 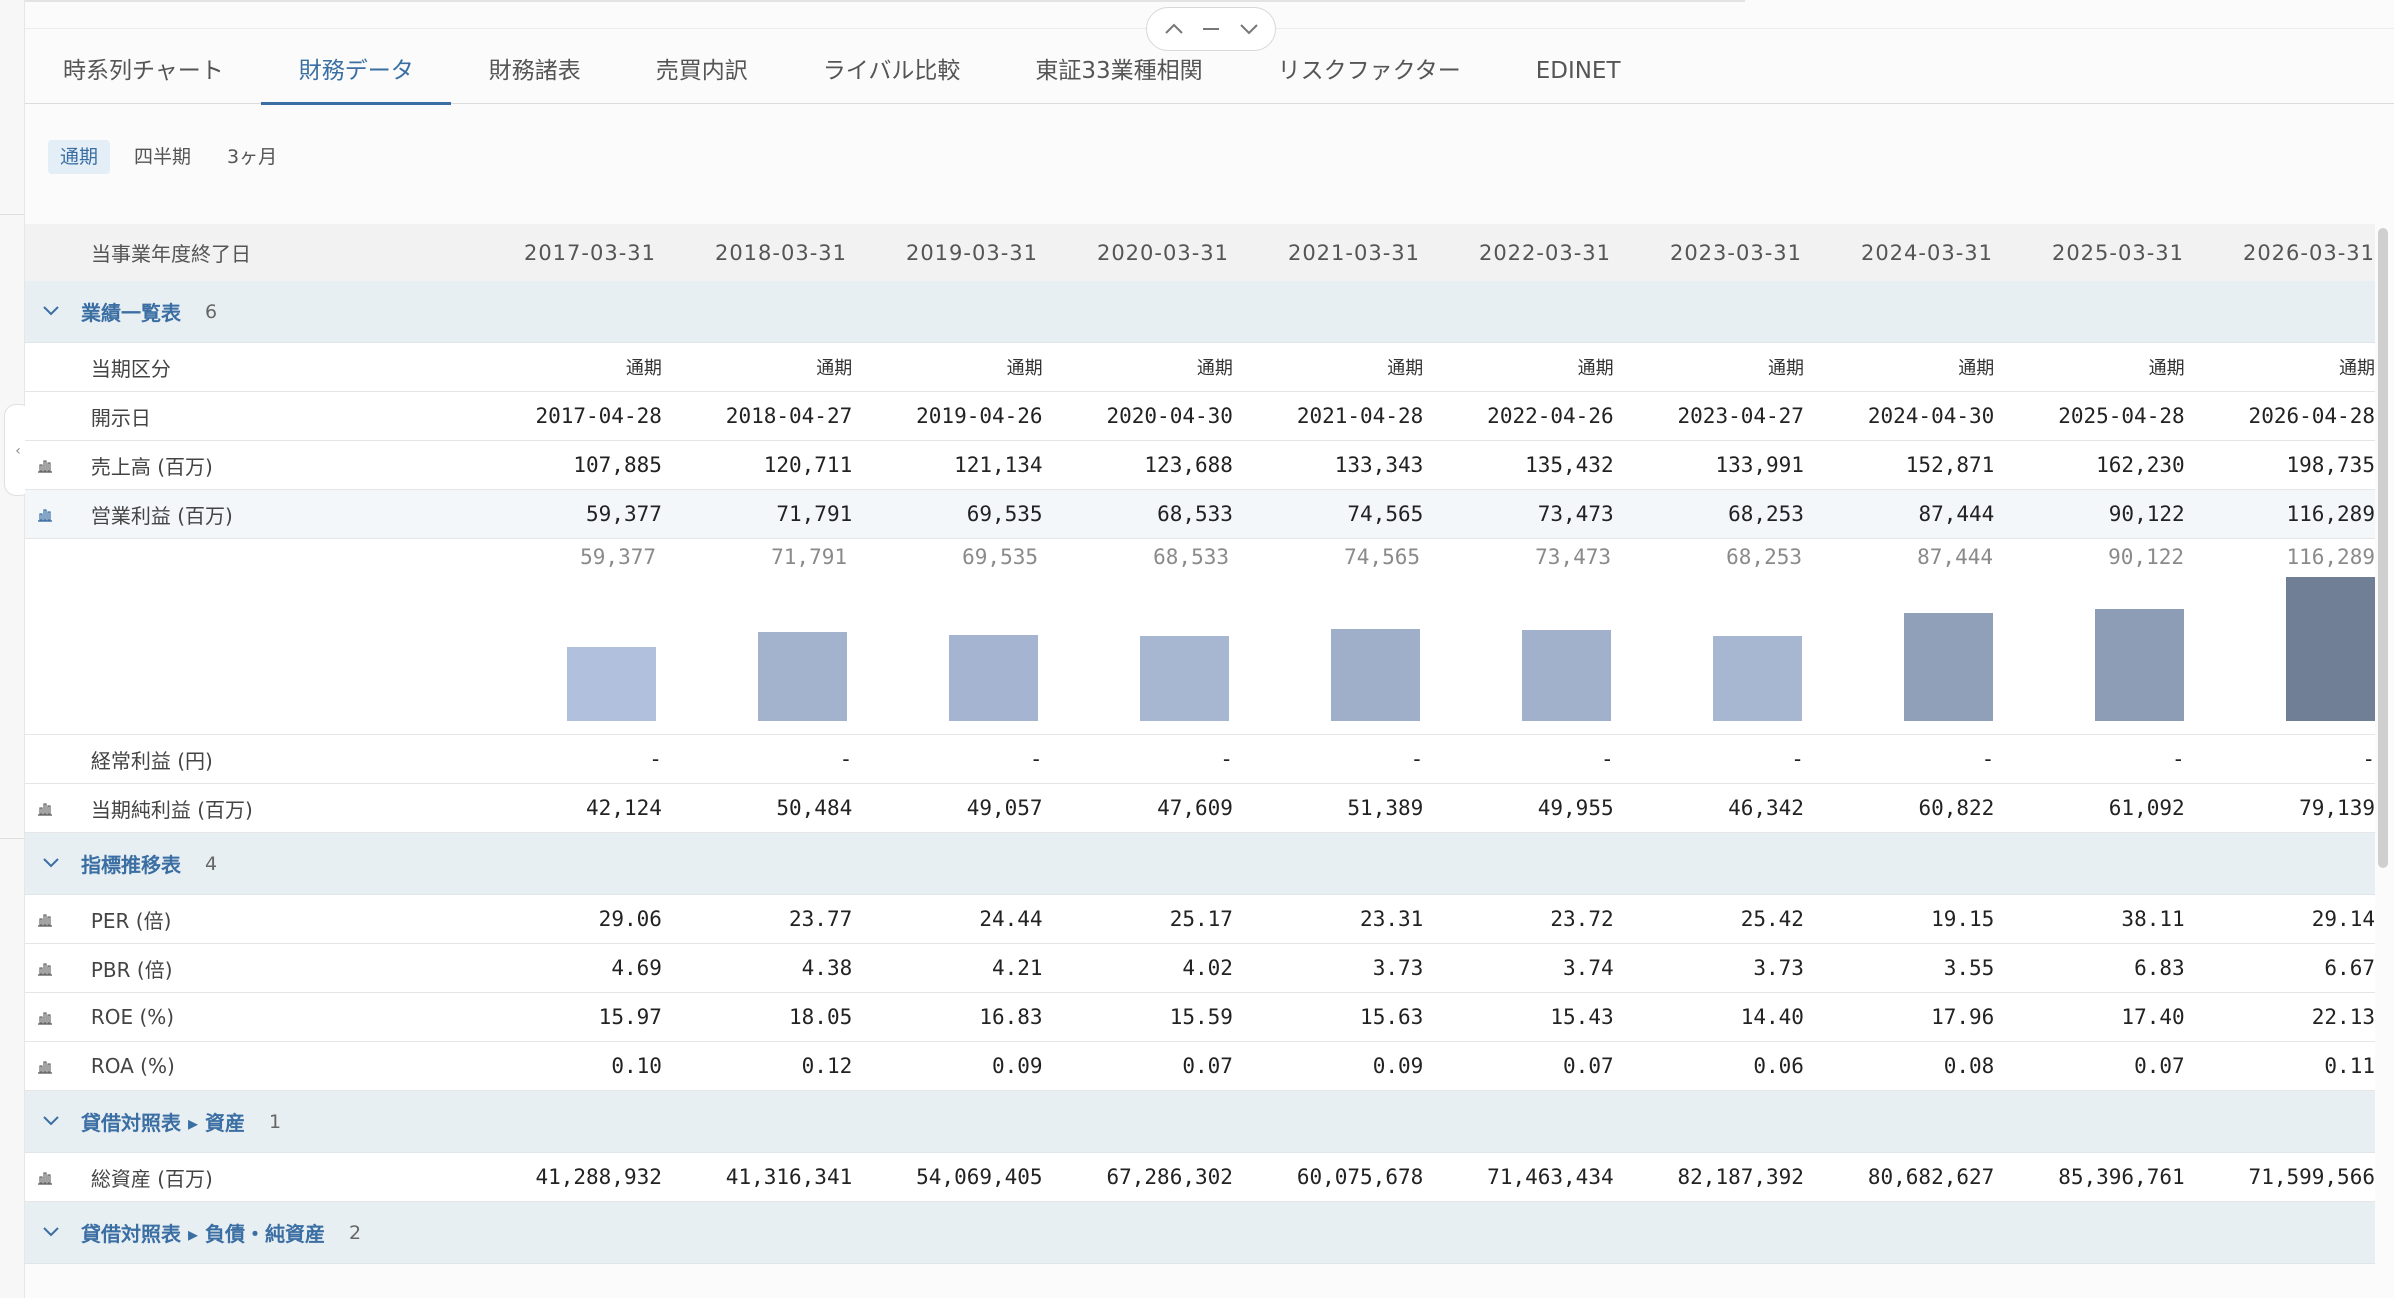 What do you see at coordinates (151, 1178) in the screenshot?
I see `row-label: 総資産 (百万)` at bounding box center [151, 1178].